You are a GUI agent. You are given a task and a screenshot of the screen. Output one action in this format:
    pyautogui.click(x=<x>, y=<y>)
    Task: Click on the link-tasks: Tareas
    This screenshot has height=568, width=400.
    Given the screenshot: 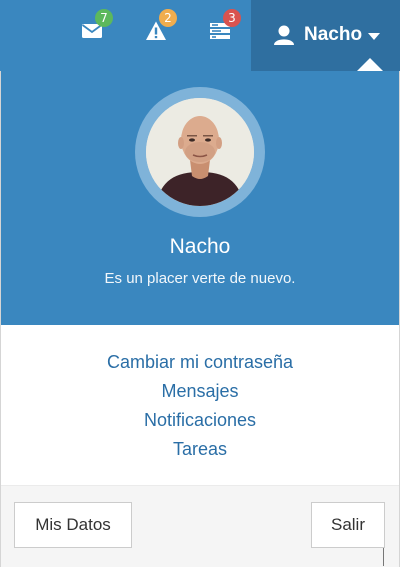 What is the action you would take?
    pyautogui.click(x=200, y=449)
    